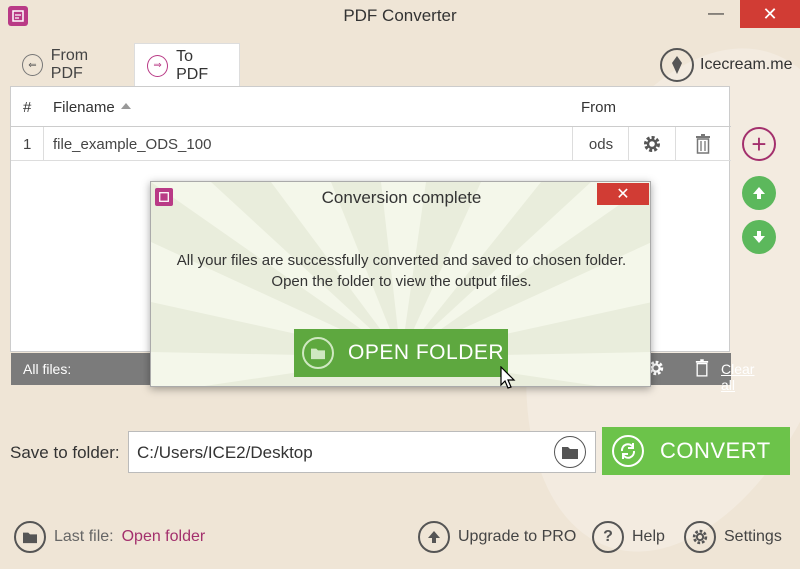 This screenshot has width=800, height=569. I want to click on tab-from-pdf: ⇐ From PDF, so click(71, 65).